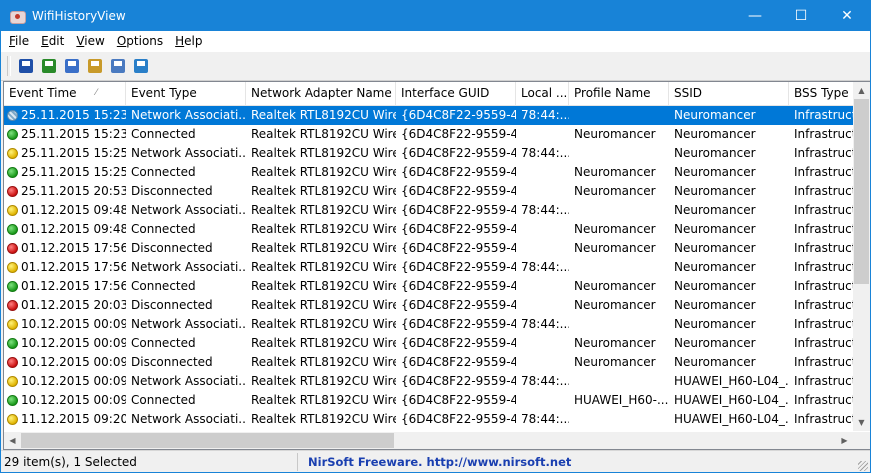  What do you see at coordinates (428, 440) in the screenshot?
I see `horizontal-scrollbar: ◀ ▶` at bounding box center [428, 440].